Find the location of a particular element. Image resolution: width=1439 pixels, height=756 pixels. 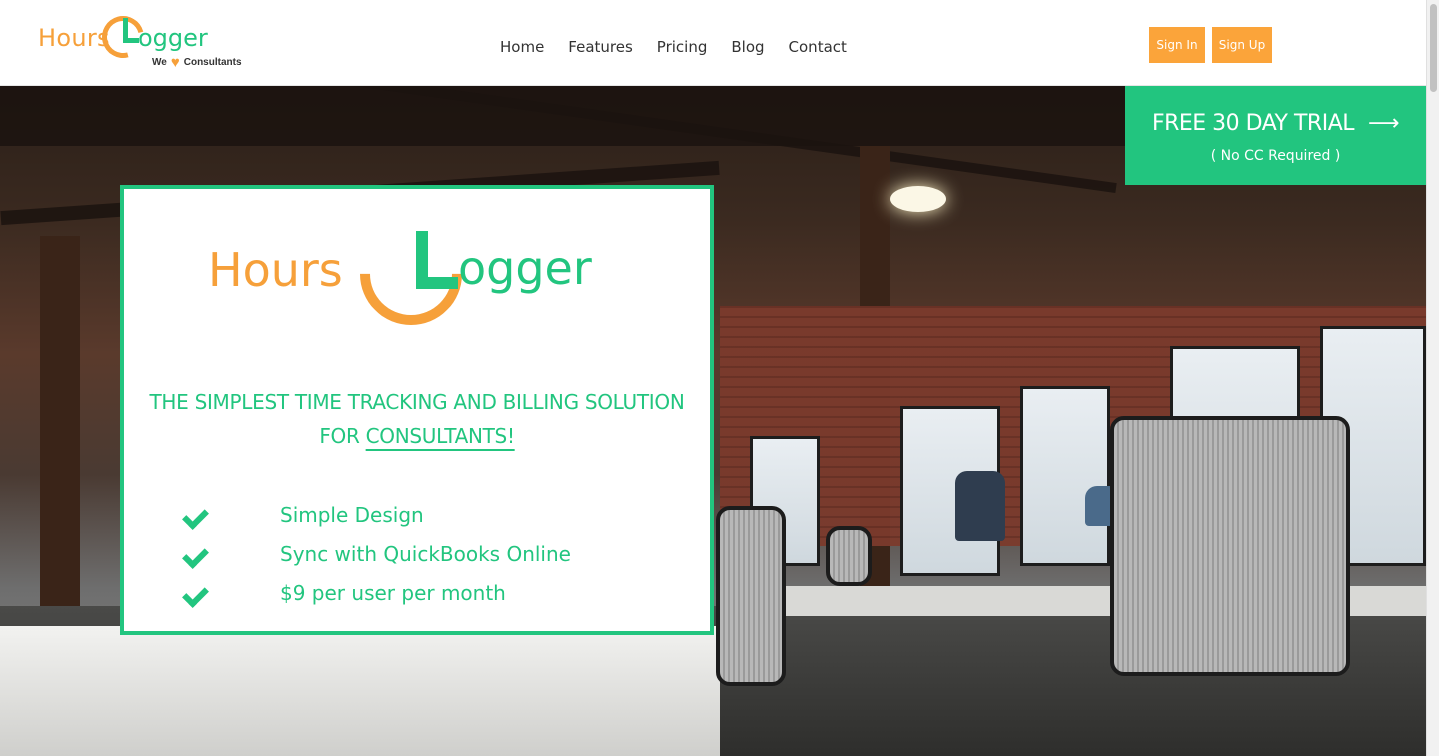

list-item: Simple Design is located at coordinates (377, 514).